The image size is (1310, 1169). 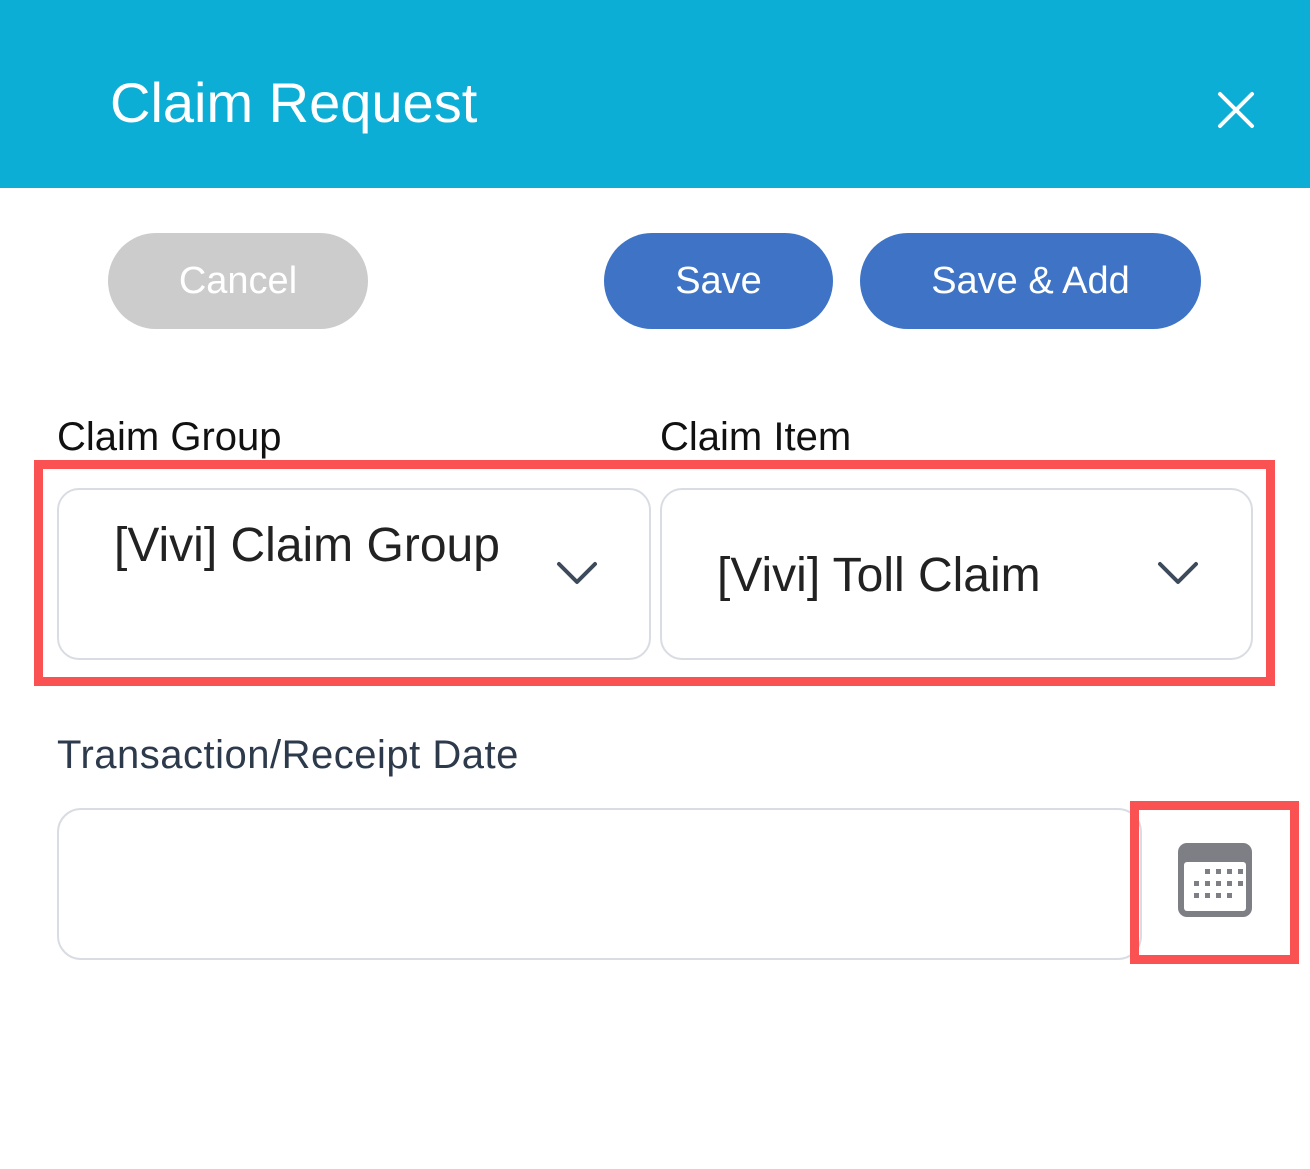 What do you see at coordinates (1215, 880) in the screenshot?
I see `calendar-icon` at bounding box center [1215, 880].